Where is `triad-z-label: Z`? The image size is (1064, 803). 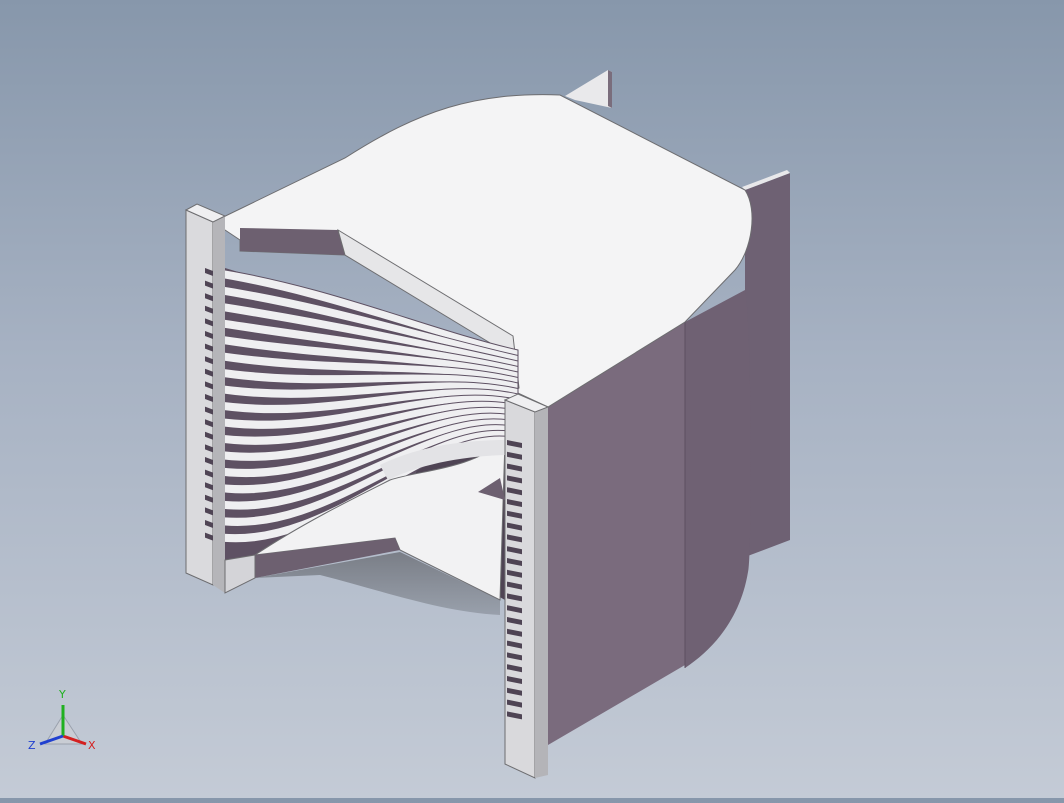
triad-z-label: Z is located at coordinates (32, 745).